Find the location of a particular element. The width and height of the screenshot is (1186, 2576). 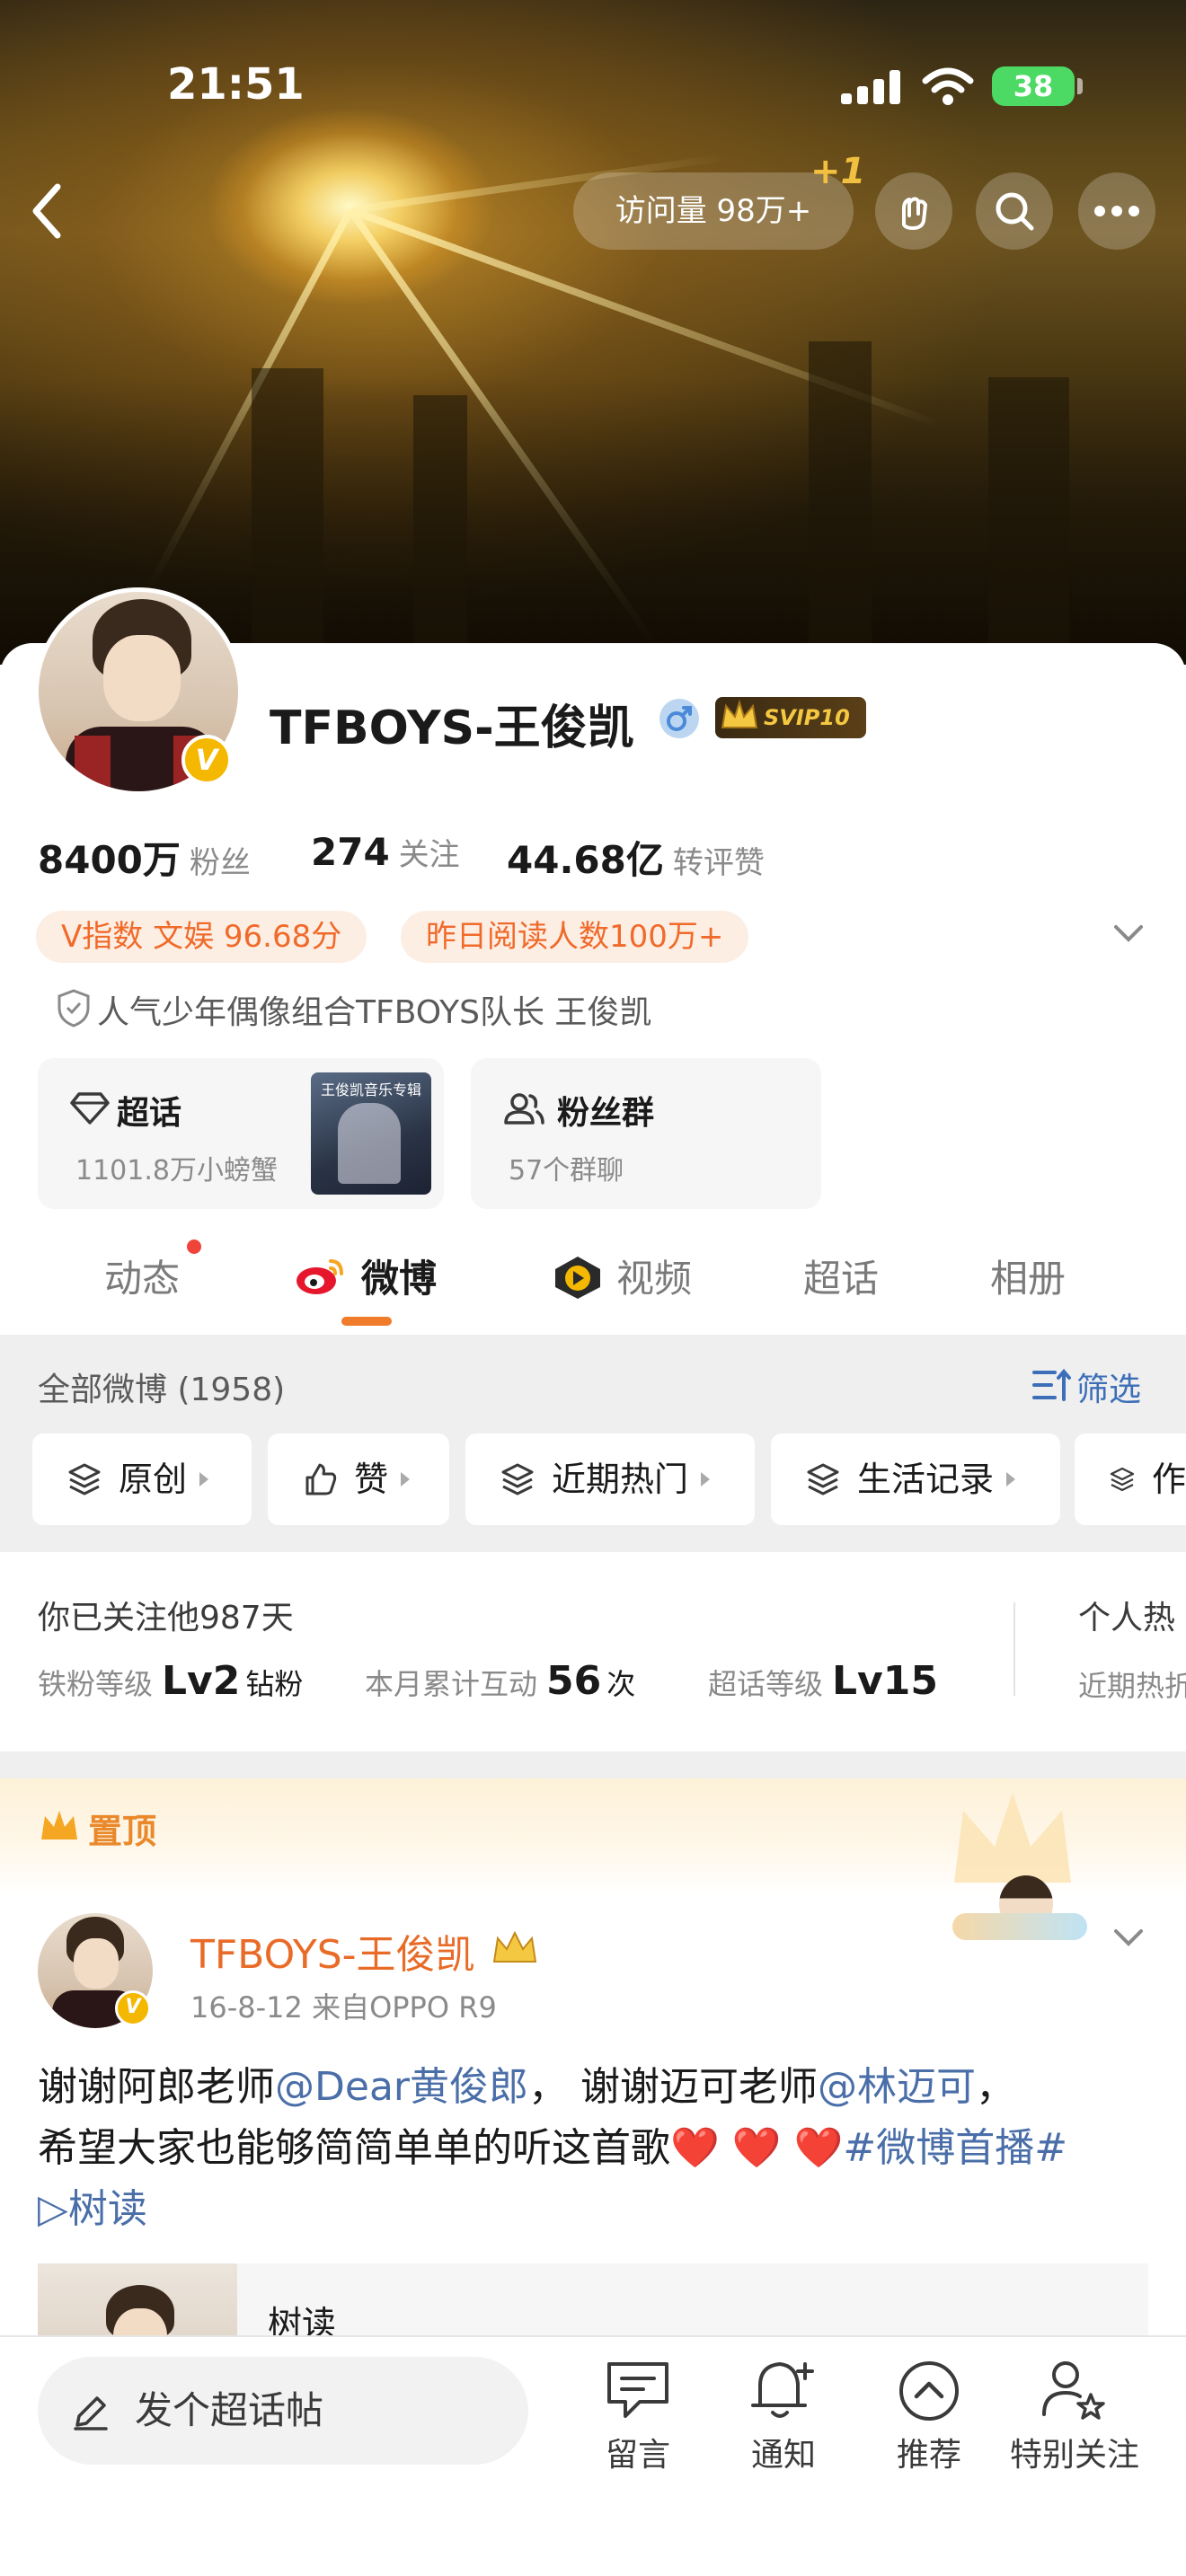

album-cover: 王俊凯音乐专辑 is located at coordinates (371, 1133).